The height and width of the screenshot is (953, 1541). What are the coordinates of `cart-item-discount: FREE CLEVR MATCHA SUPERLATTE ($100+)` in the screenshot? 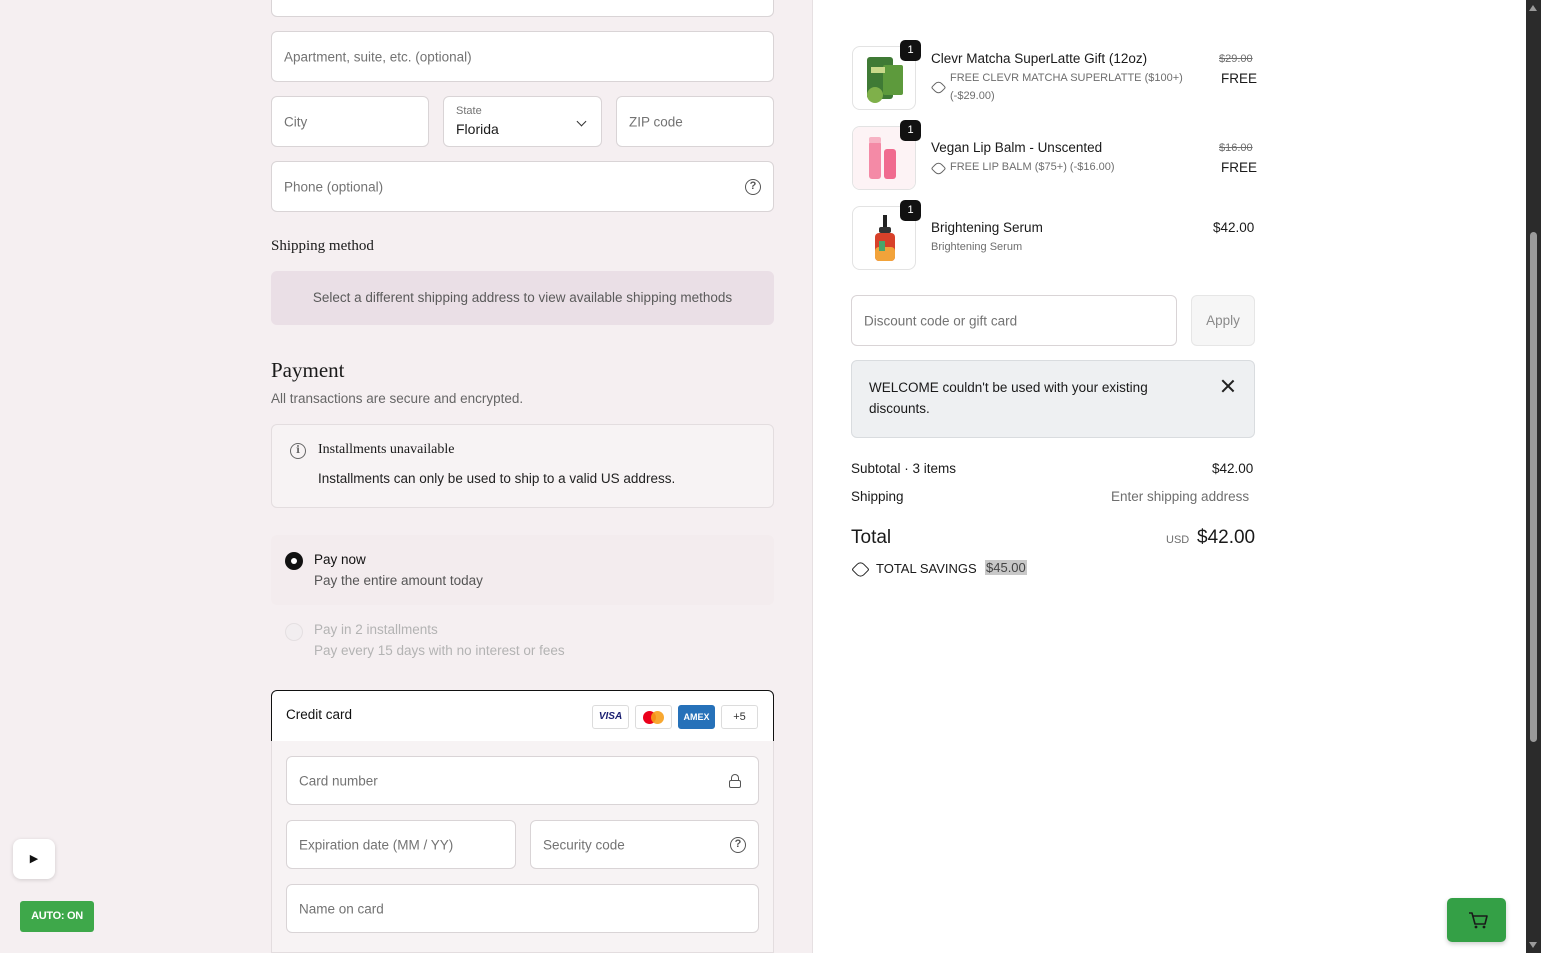 It's located at (1066, 78).